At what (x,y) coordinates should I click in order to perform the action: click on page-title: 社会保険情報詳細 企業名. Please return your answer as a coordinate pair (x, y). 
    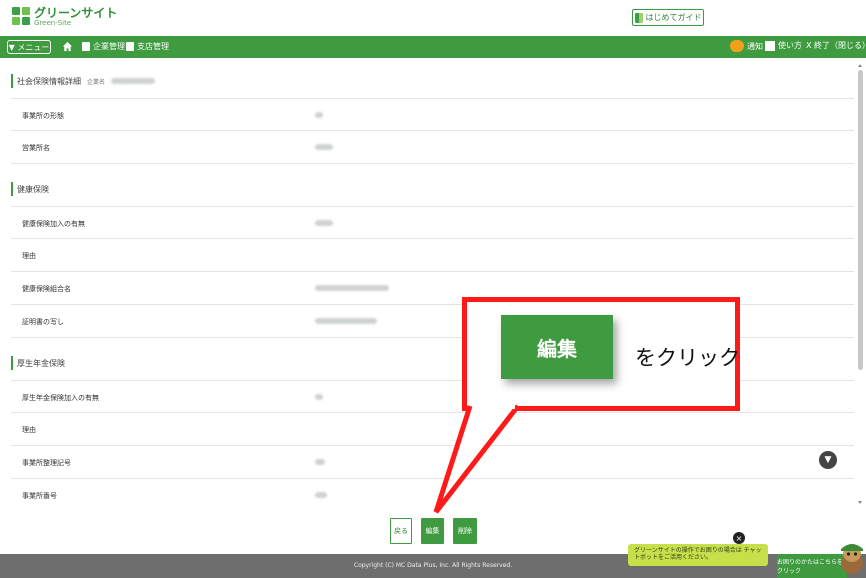
    Looking at the image, I should click on (83, 81).